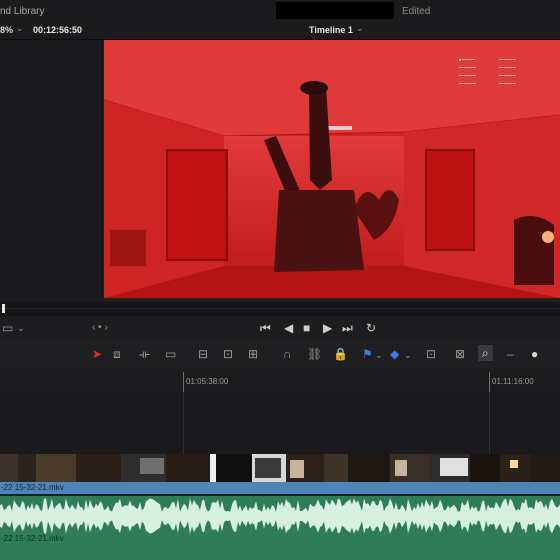 The image size is (560, 560). I want to click on trim-tool-icon: ⧈, so click(117, 354).